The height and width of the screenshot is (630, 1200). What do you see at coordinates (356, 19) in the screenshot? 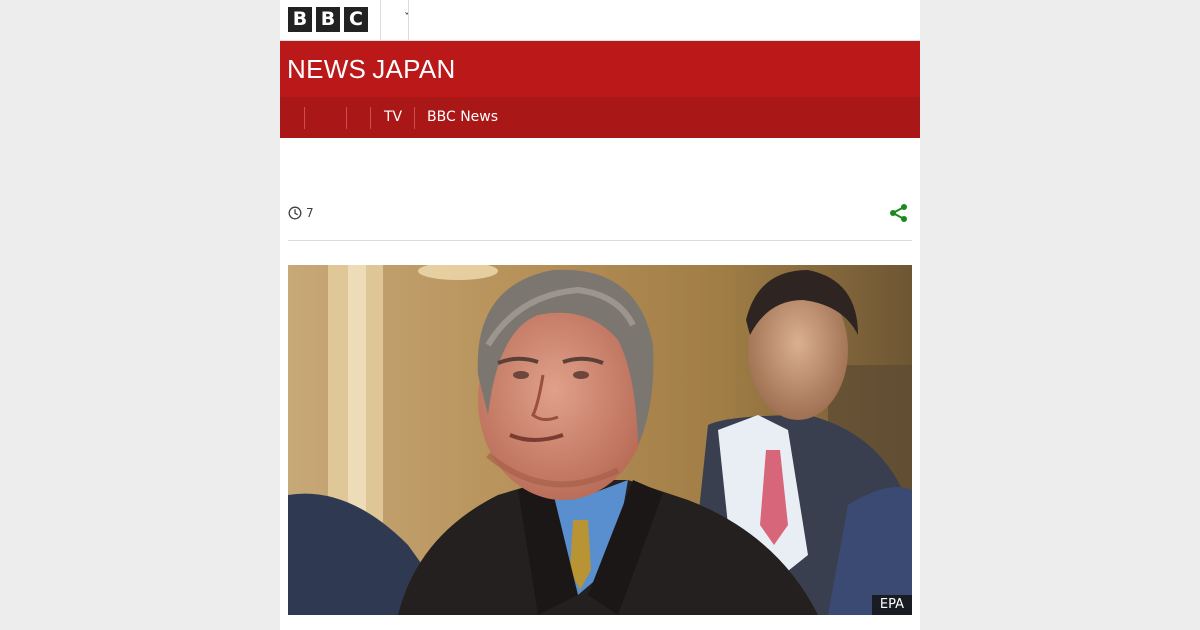
I see `bbc-logo-block: C` at bounding box center [356, 19].